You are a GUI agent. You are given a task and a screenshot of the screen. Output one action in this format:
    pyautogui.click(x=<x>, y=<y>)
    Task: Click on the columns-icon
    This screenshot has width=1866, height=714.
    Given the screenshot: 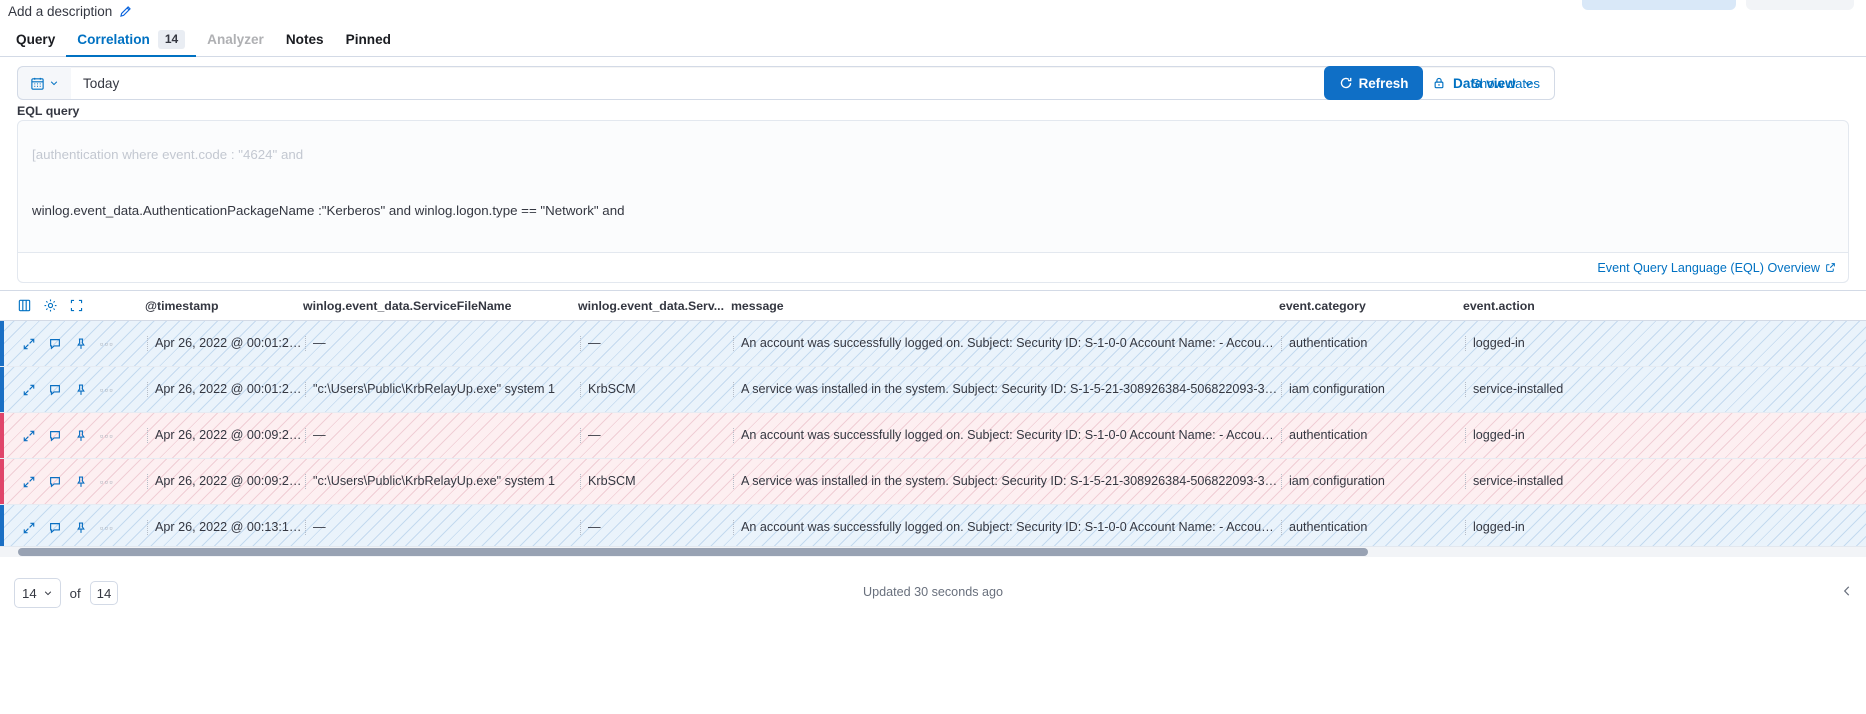 What is the action you would take?
    pyautogui.click(x=24, y=305)
    